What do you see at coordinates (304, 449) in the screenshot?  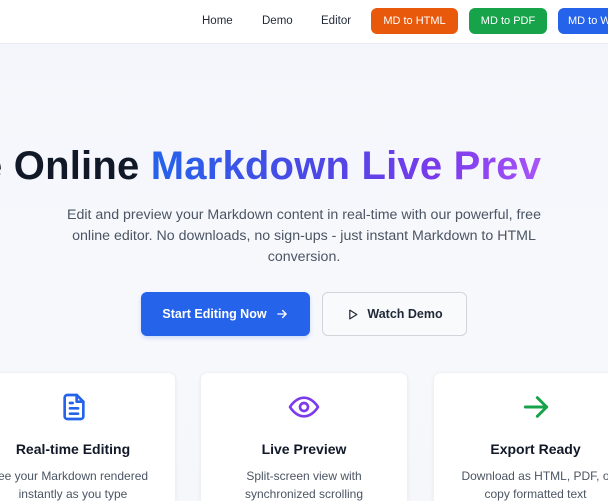 I see `feature-title: Live Preview` at bounding box center [304, 449].